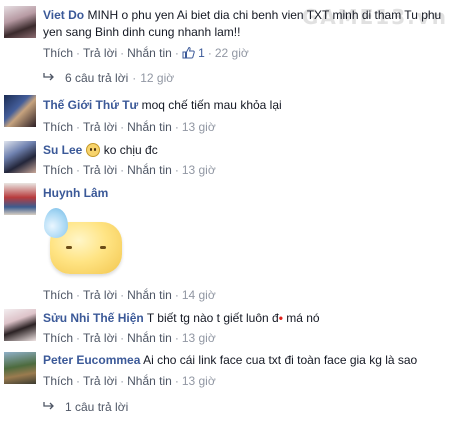  Describe the element at coordinates (130, 150) in the screenshot. I see `comment-text: ko chịu đc` at that location.